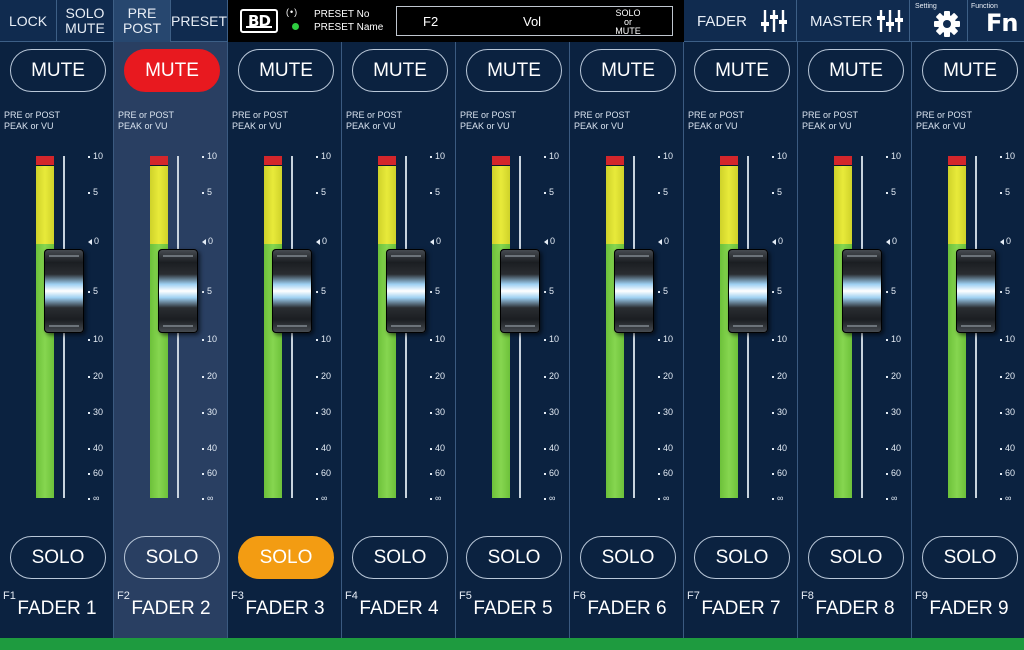 This screenshot has width=1024, height=650. Describe the element at coordinates (513, 609) in the screenshot. I see `fader-name: FADER 5` at that location.